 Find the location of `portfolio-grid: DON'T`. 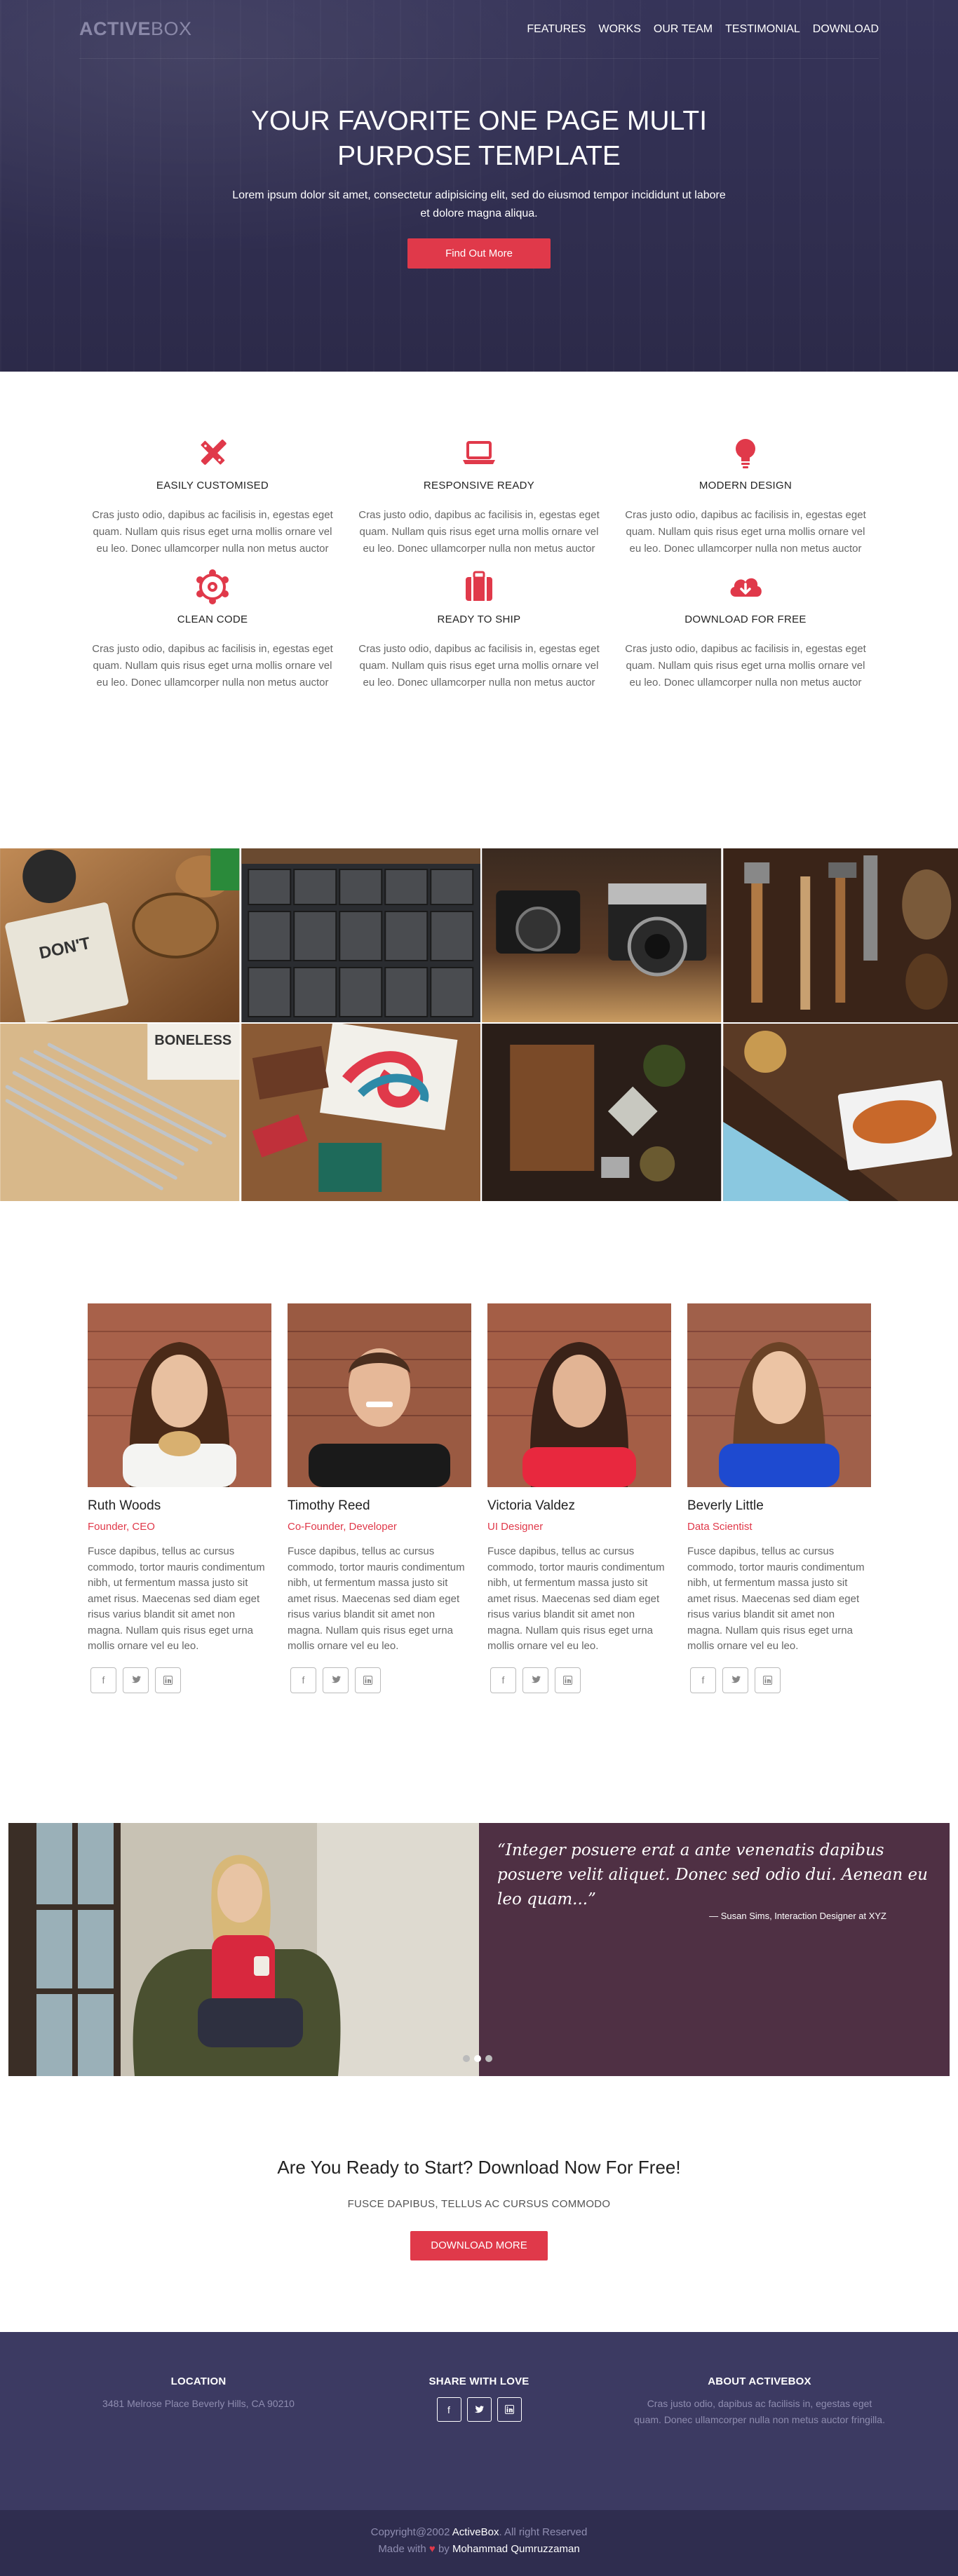

portfolio-grid: DON'T is located at coordinates (479, 1024).